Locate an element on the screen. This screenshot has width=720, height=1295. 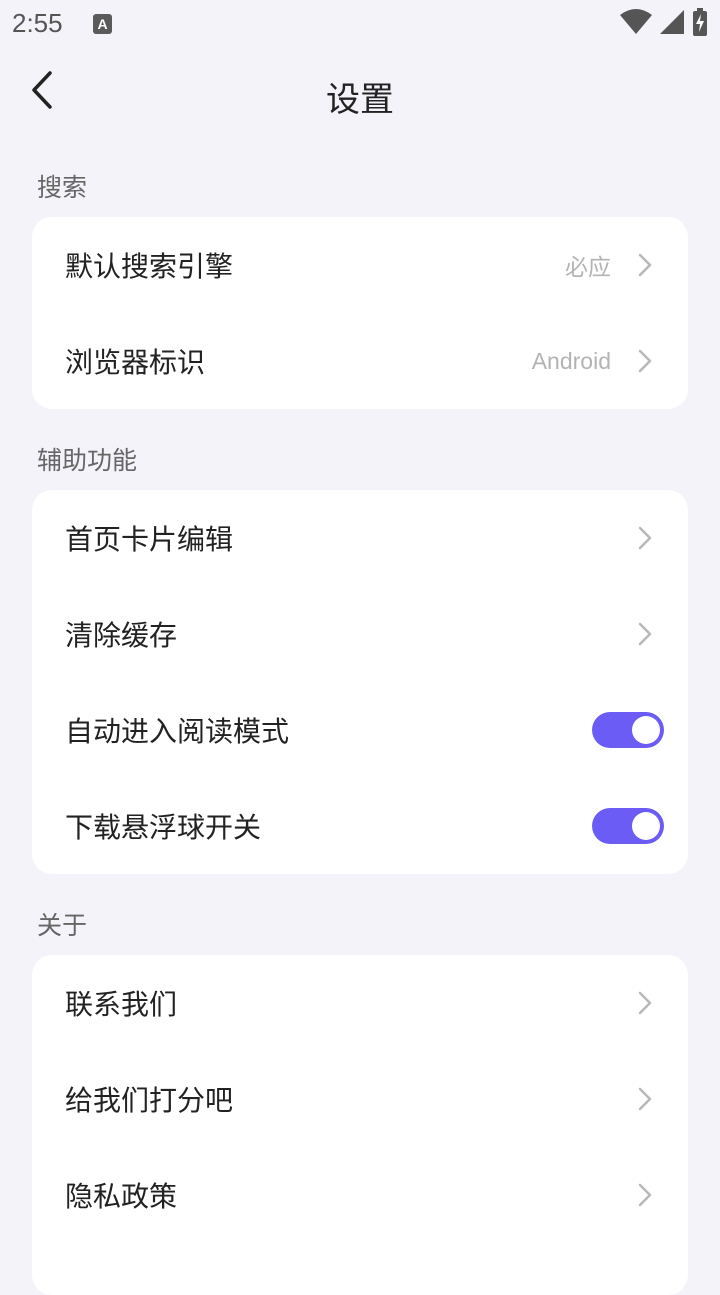
section-label-about: 关于 is located at coordinates (62, 925).